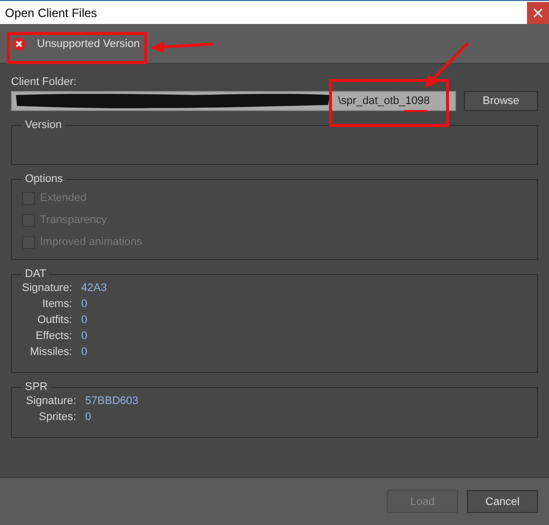  What do you see at coordinates (44, 179) in the screenshot?
I see `group-title: Options` at bounding box center [44, 179].